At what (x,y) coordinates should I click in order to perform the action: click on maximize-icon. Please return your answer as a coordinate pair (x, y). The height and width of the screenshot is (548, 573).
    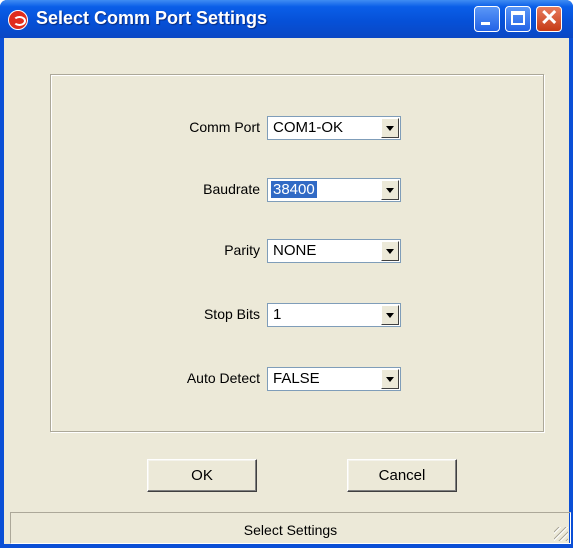
    Looking at the image, I should click on (518, 18).